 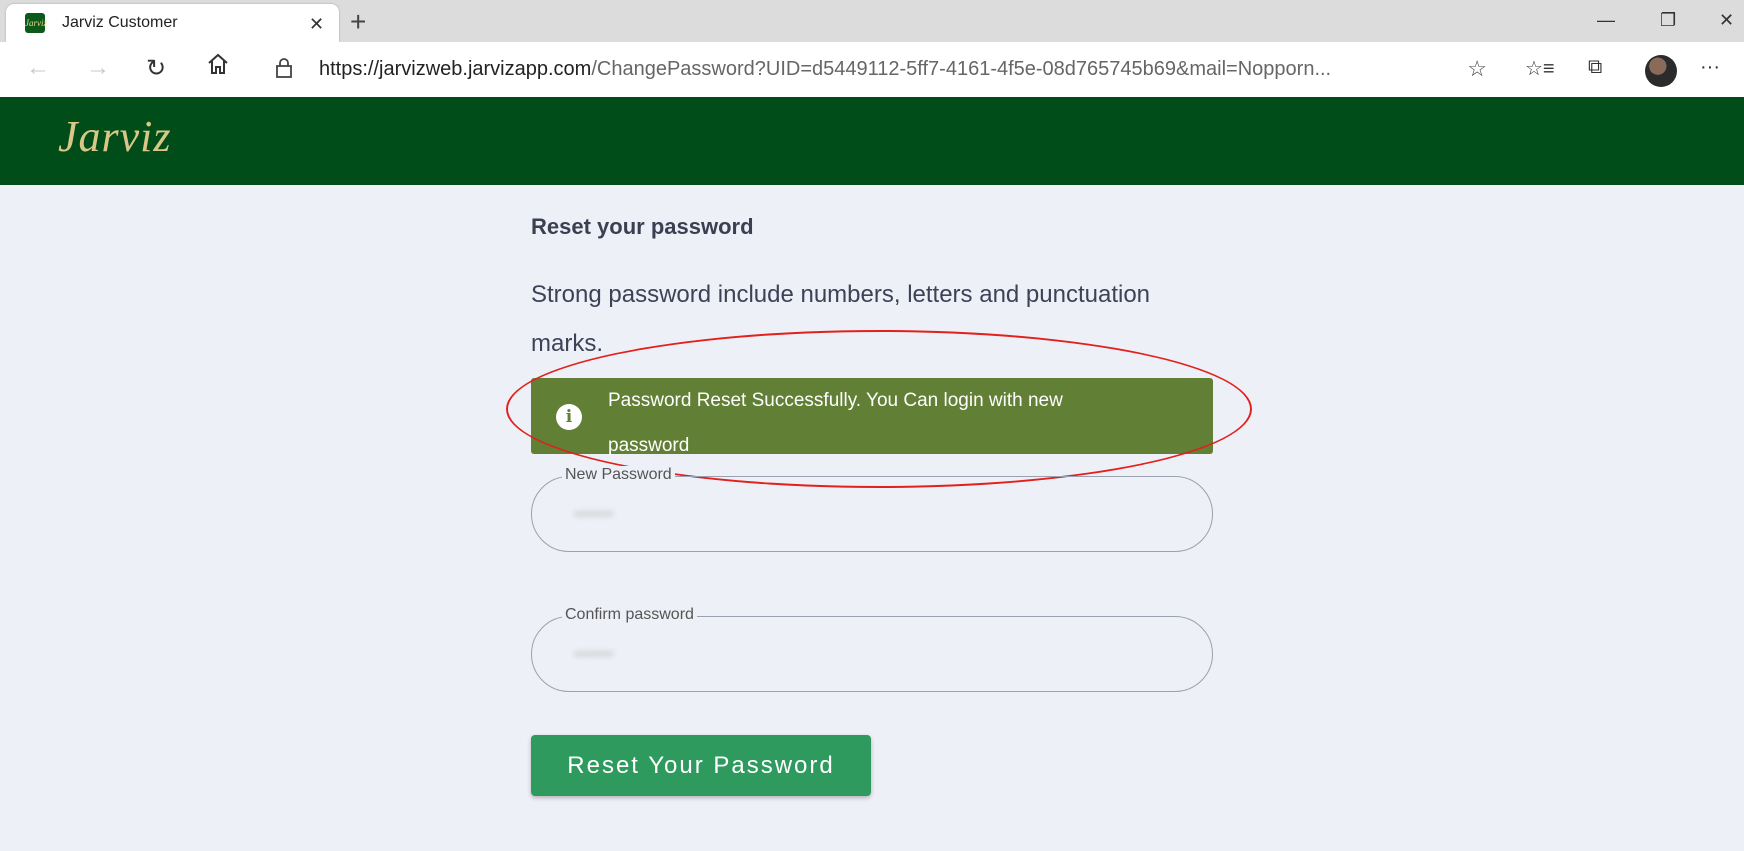 I want to click on restore-icon: ❐, so click(x=1668, y=20).